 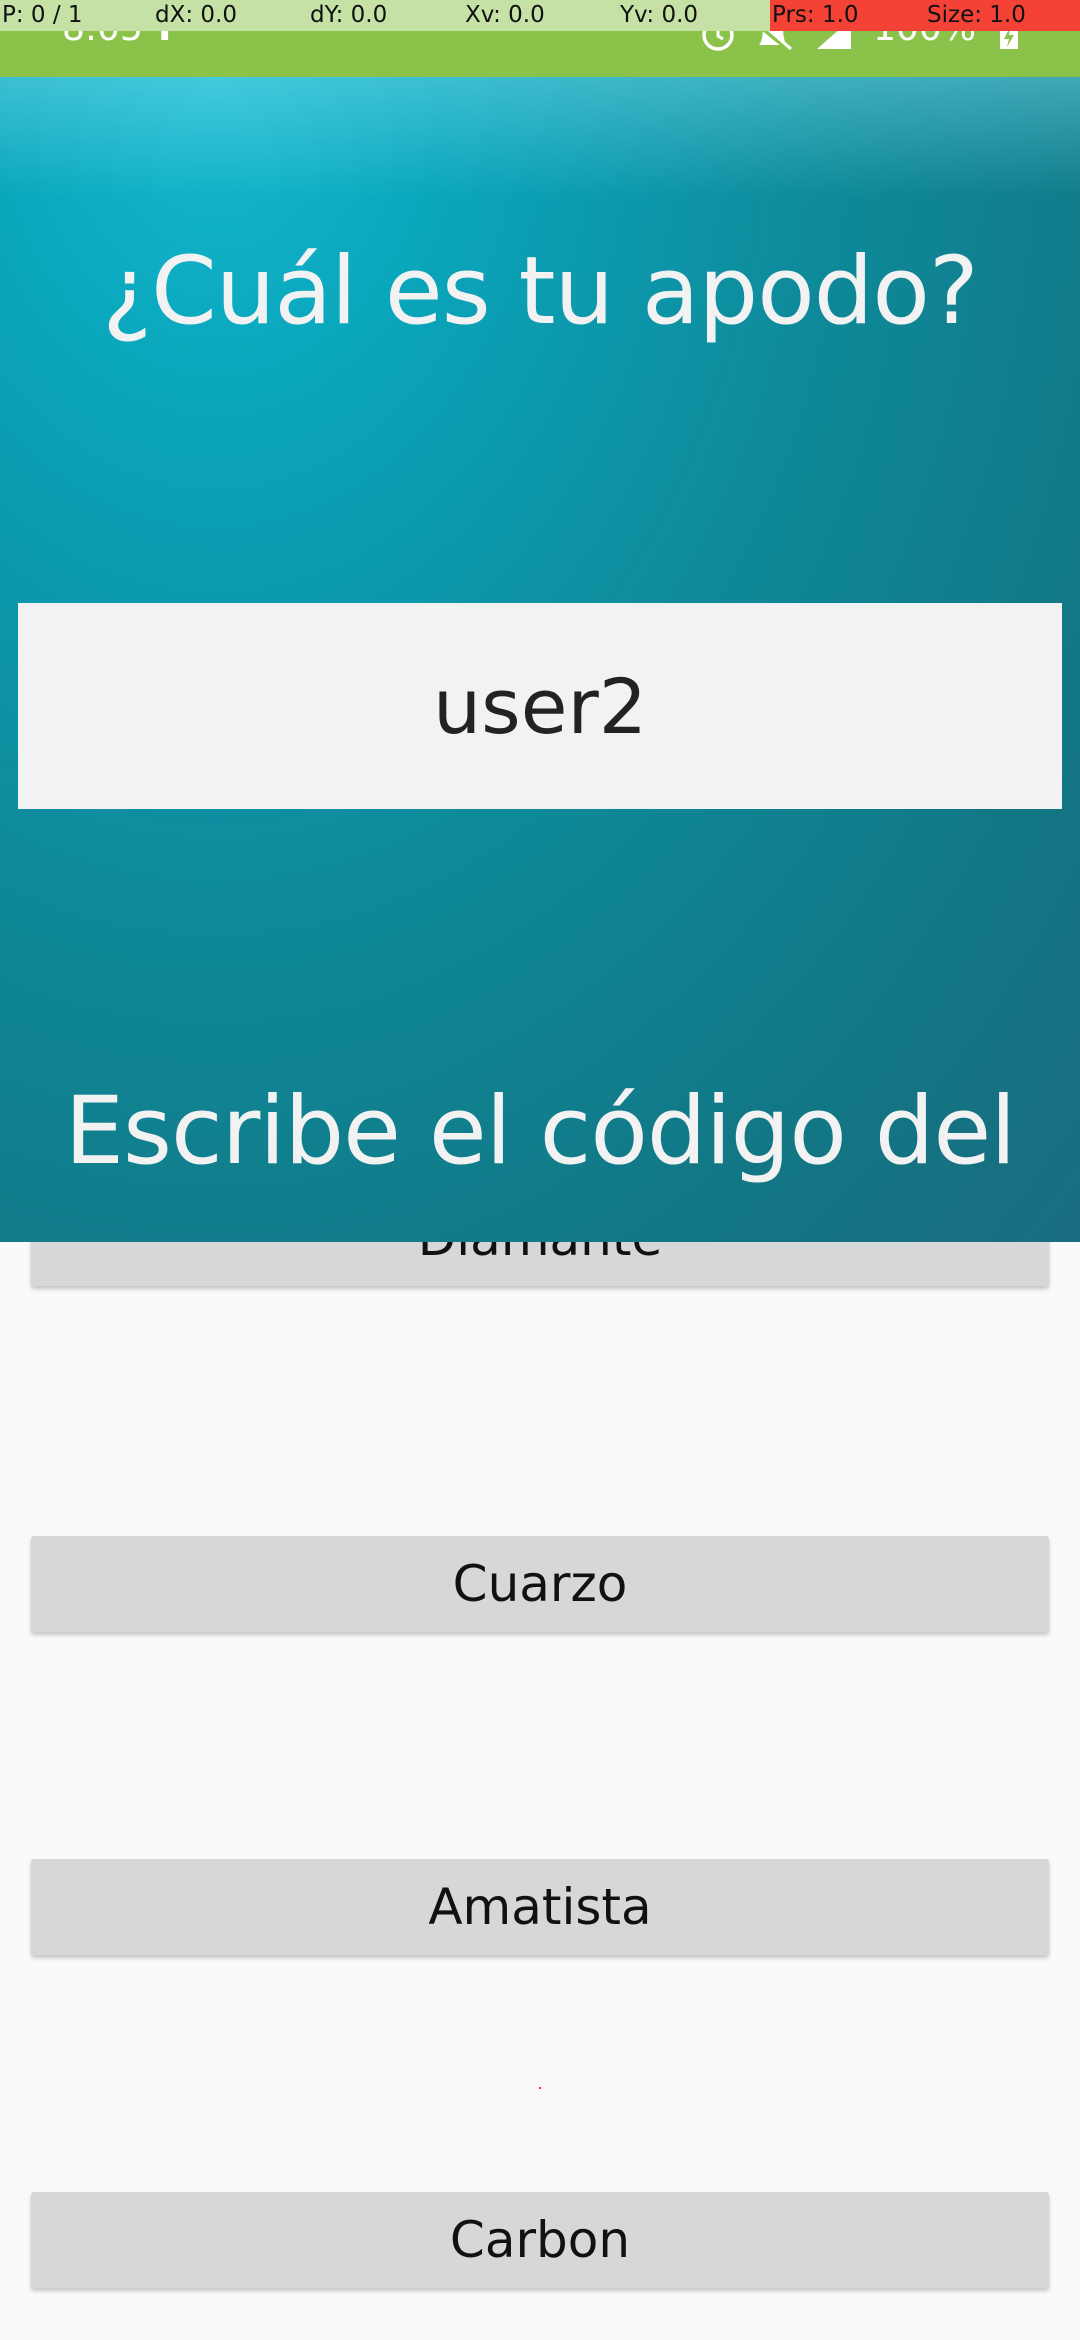 I want to click on alarm-icon, so click(x=718, y=41).